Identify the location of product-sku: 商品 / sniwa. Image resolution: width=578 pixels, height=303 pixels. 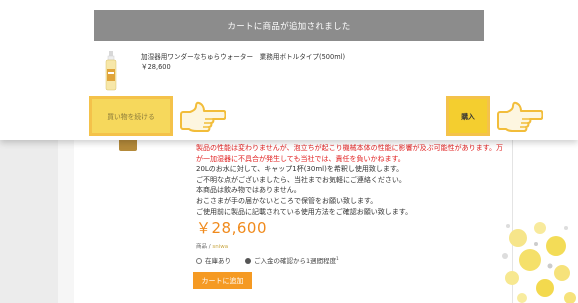
(212, 246).